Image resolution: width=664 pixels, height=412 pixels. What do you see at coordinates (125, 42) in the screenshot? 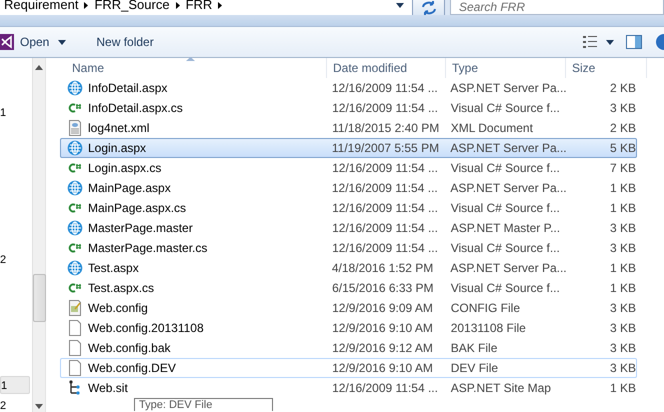
I see `new-folder-button: New folder` at bounding box center [125, 42].